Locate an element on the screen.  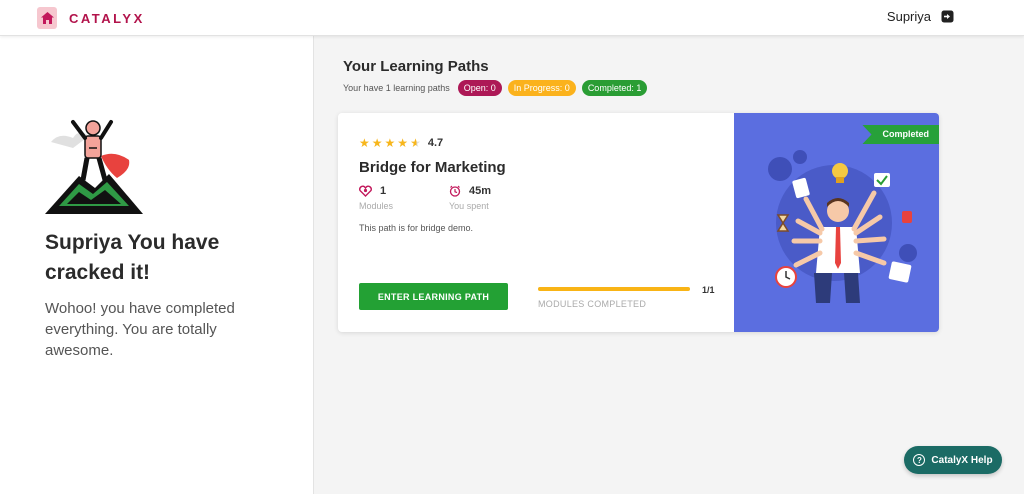
summary-text: Your have 1 learning paths is located at coordinates (396, 88).